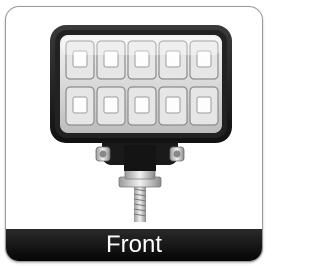  I want to click on caption-bar: Front, so click(134, 245).